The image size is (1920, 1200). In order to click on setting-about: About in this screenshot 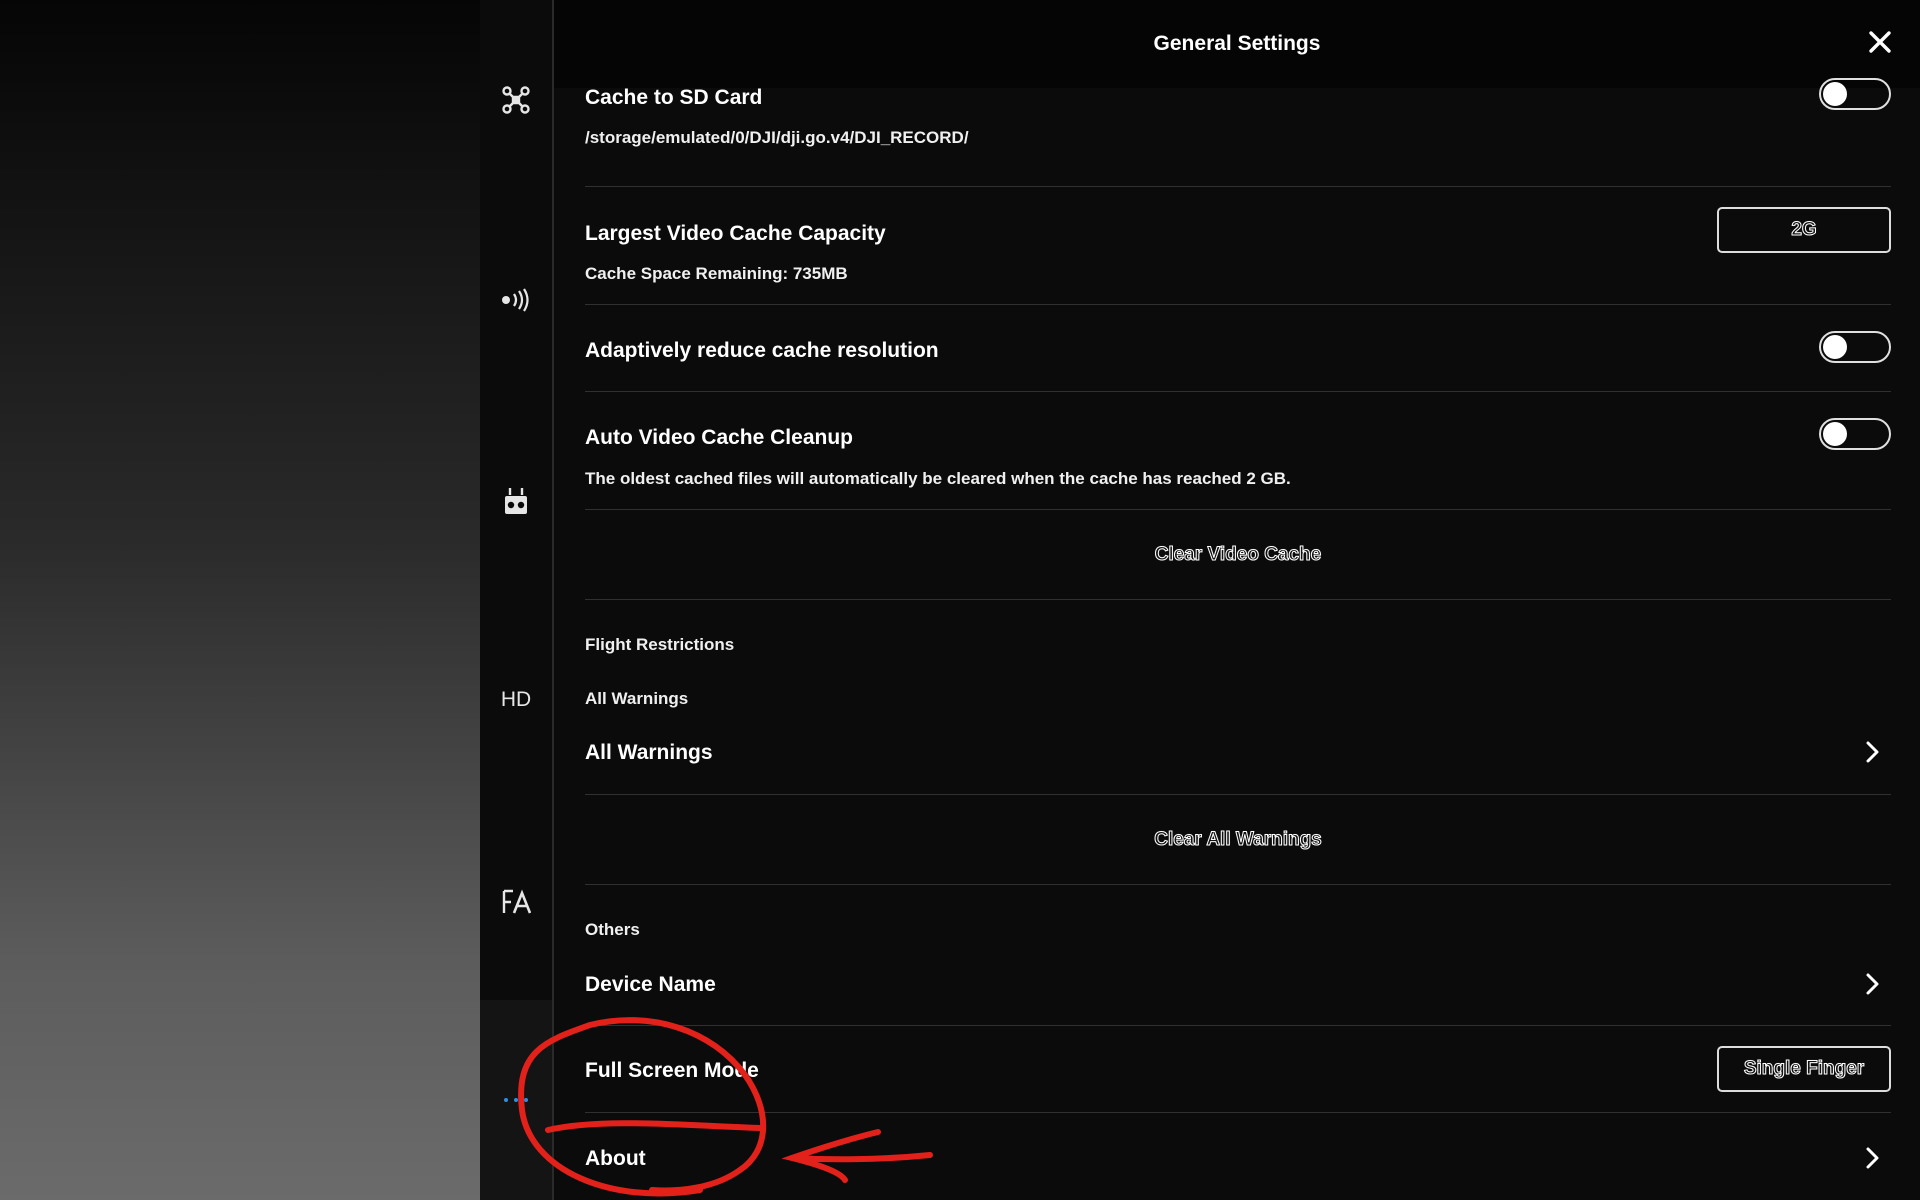, I will do `click(1238, 1156)`.